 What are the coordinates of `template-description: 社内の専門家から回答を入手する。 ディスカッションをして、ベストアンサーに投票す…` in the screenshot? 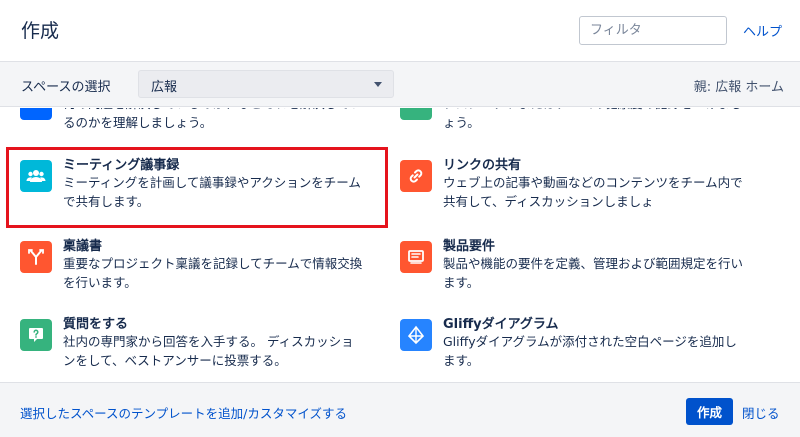 It's located at (208, 351).